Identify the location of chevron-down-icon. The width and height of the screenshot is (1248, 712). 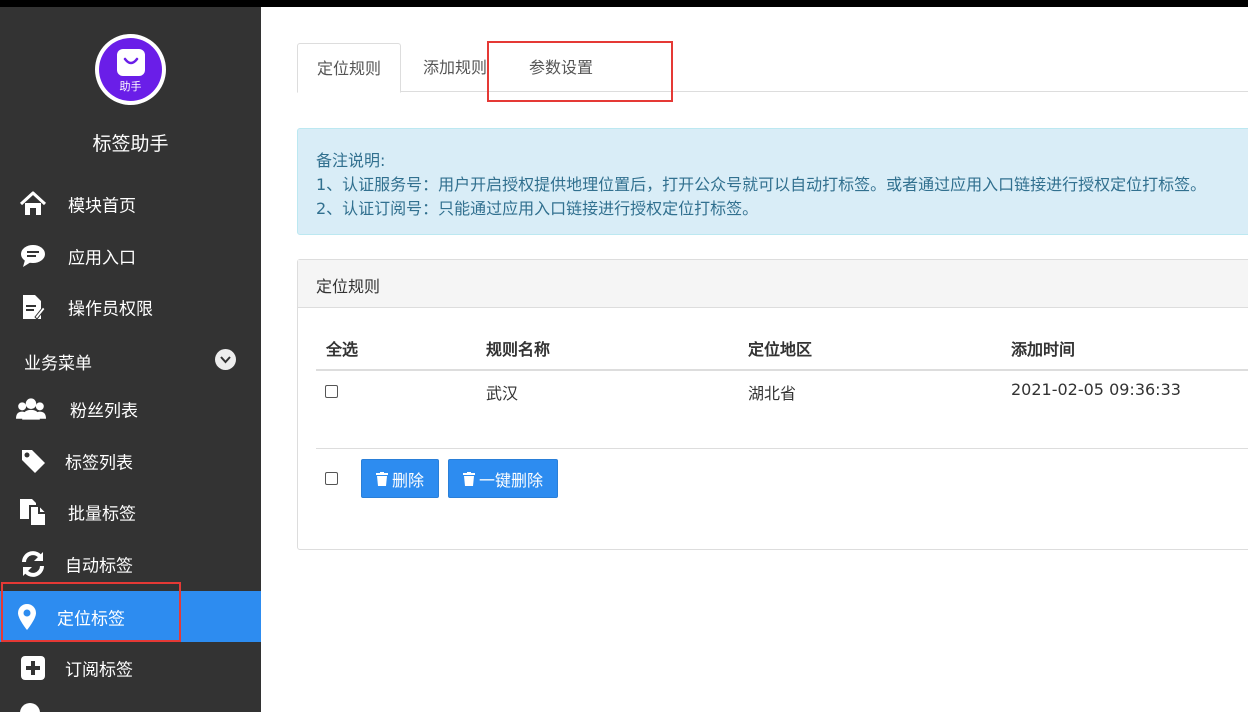
(225, 359).